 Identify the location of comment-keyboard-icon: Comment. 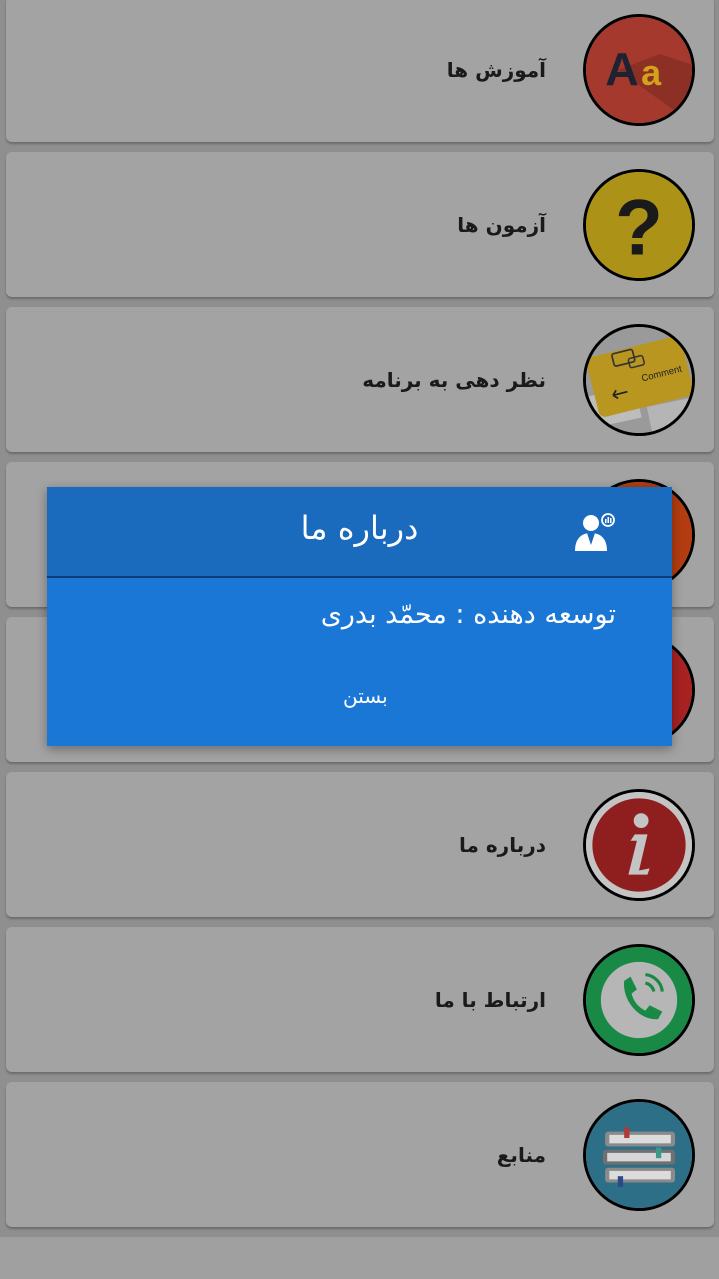
(639, 379).